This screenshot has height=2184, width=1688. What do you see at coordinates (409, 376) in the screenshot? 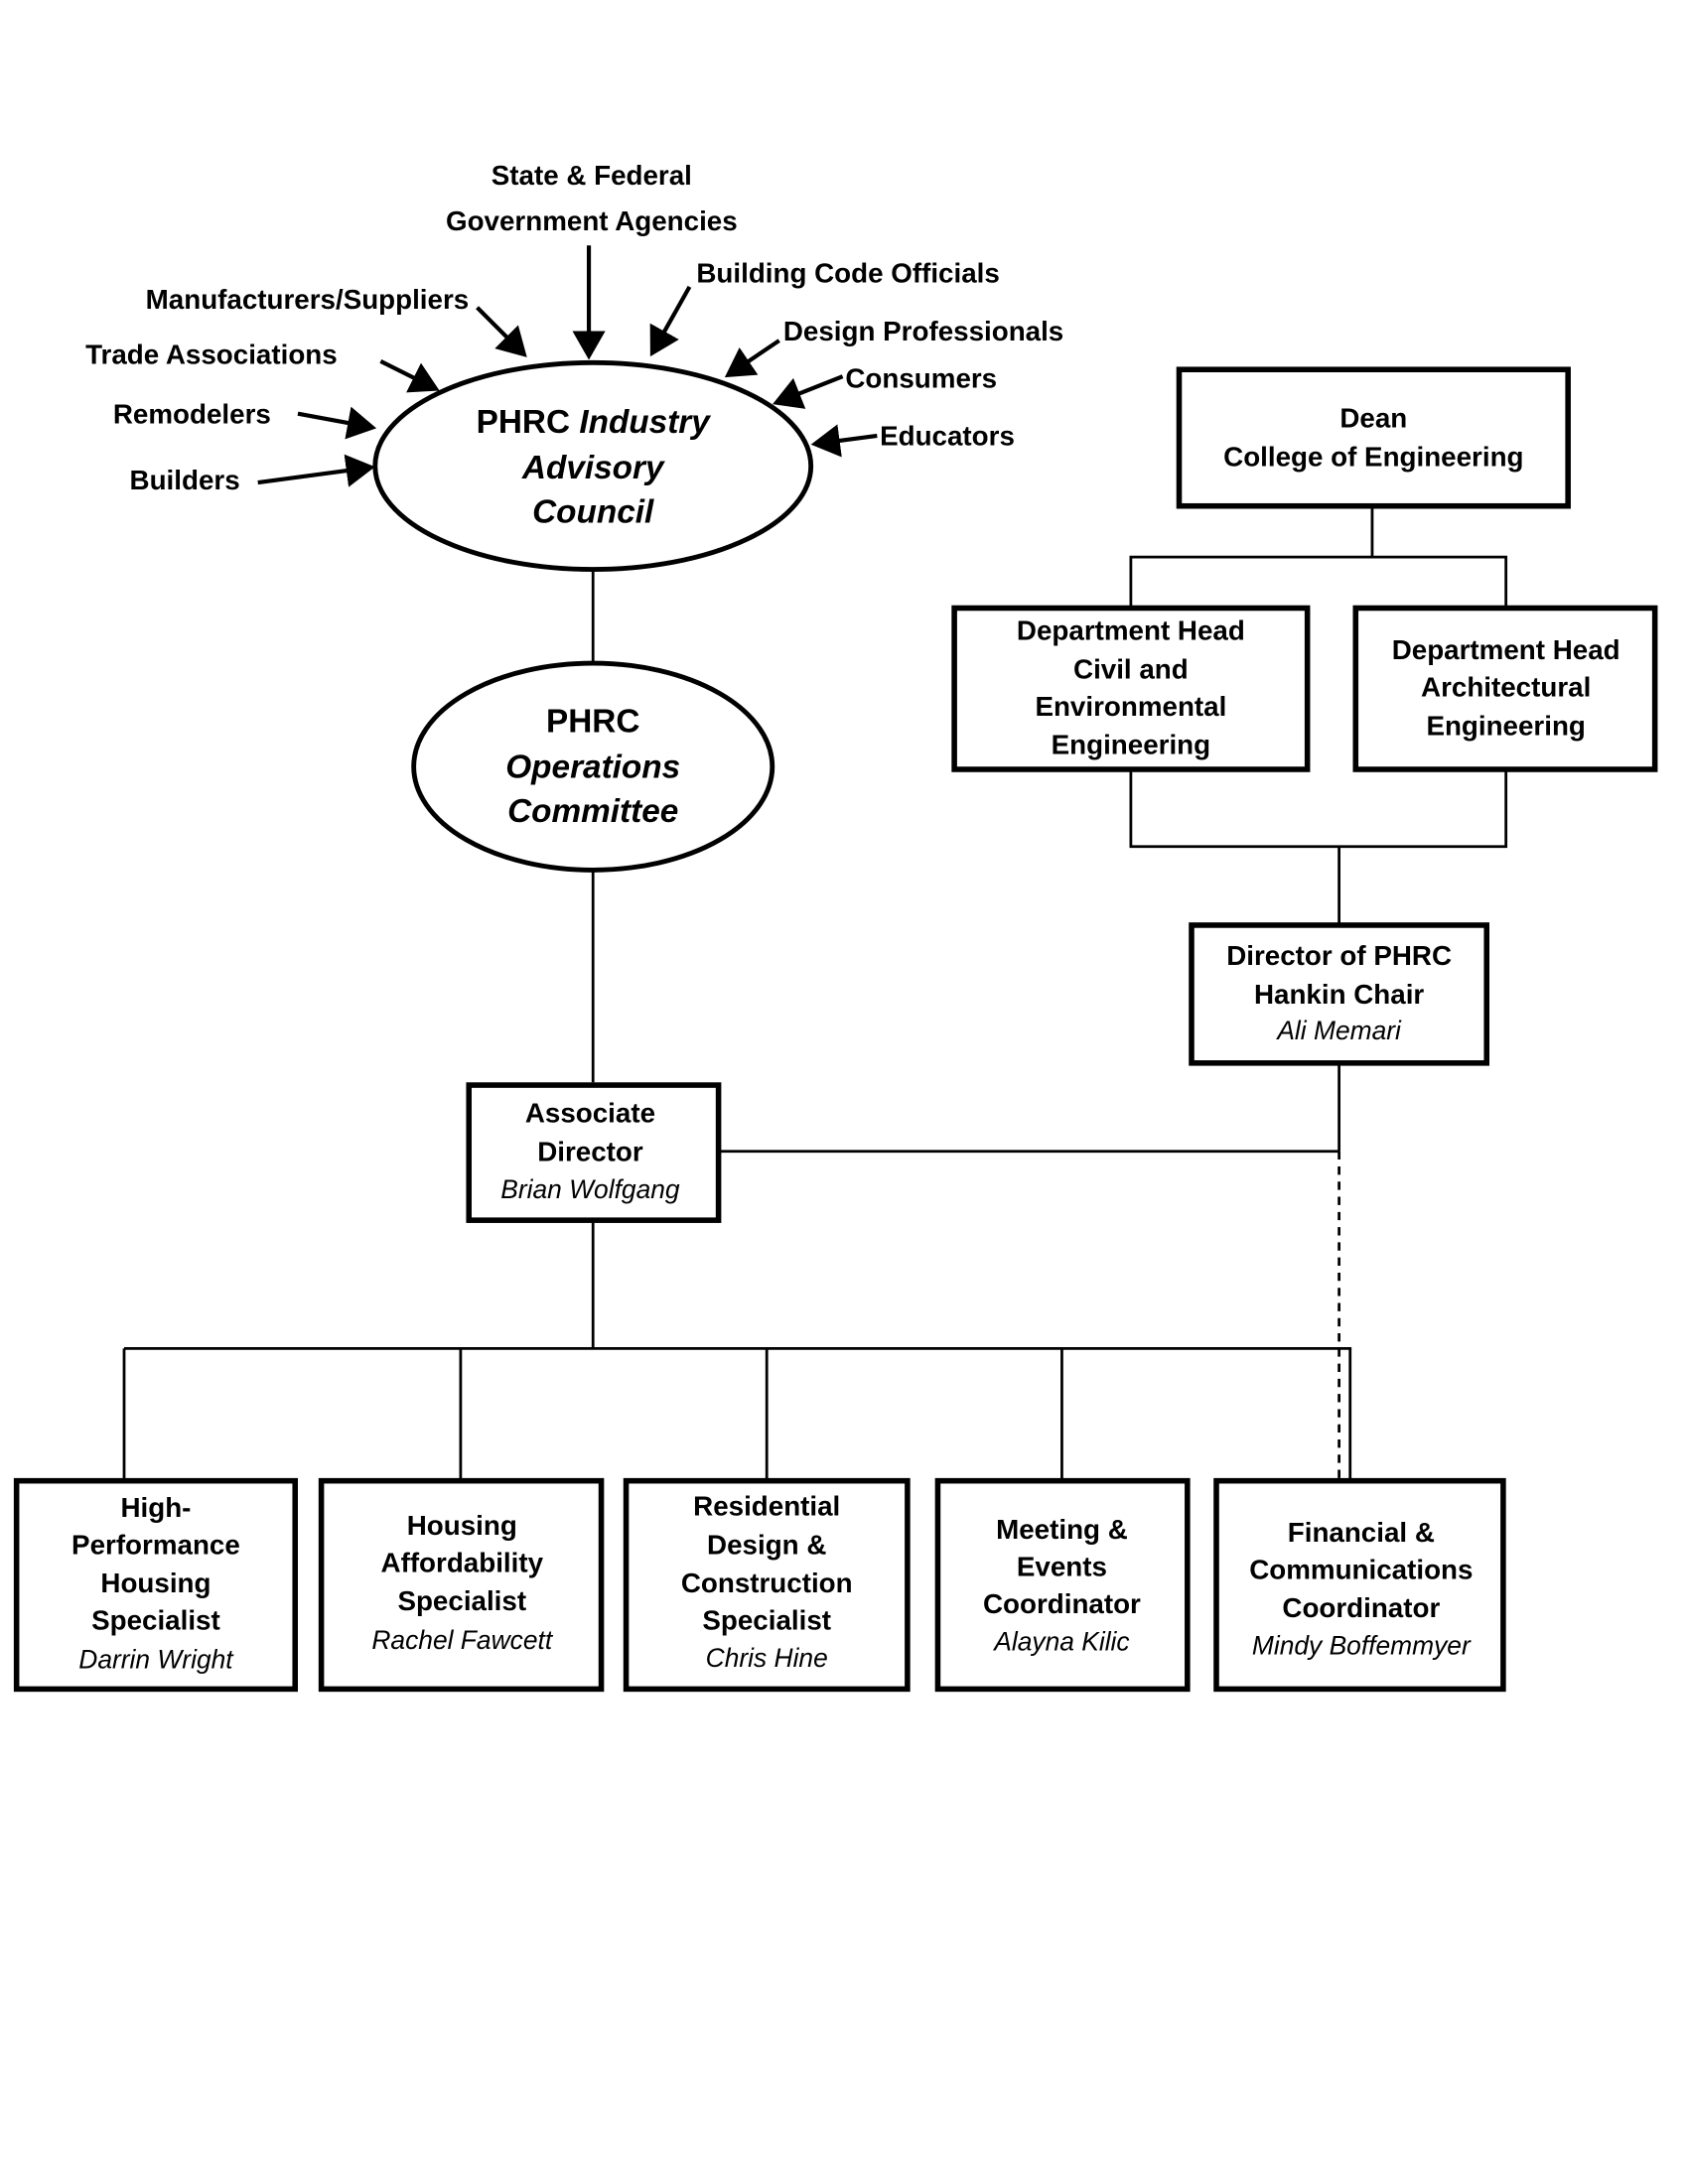
I see `arrow-trade` at bounding box center [409, 376].